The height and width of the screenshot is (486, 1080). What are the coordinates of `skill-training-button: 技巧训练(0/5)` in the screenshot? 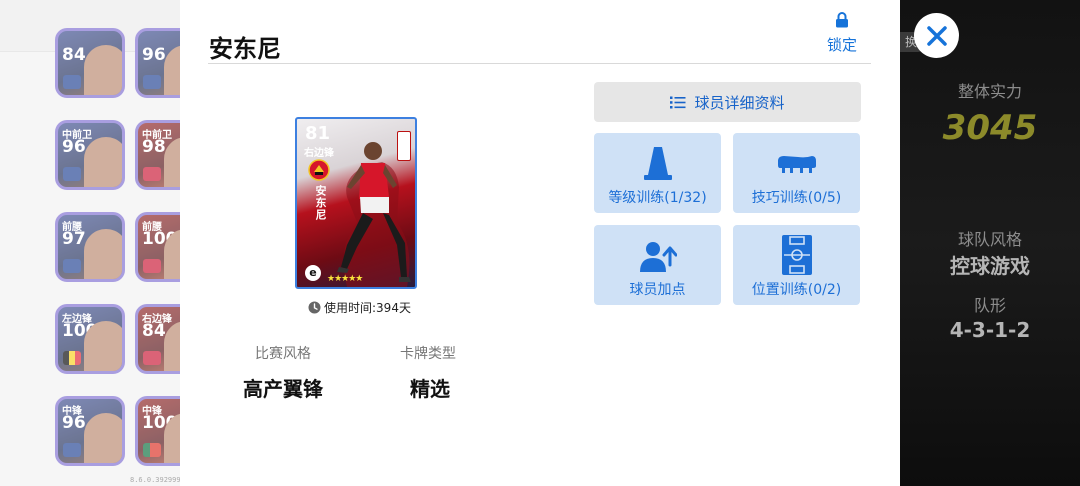 It's located at (796, 173).